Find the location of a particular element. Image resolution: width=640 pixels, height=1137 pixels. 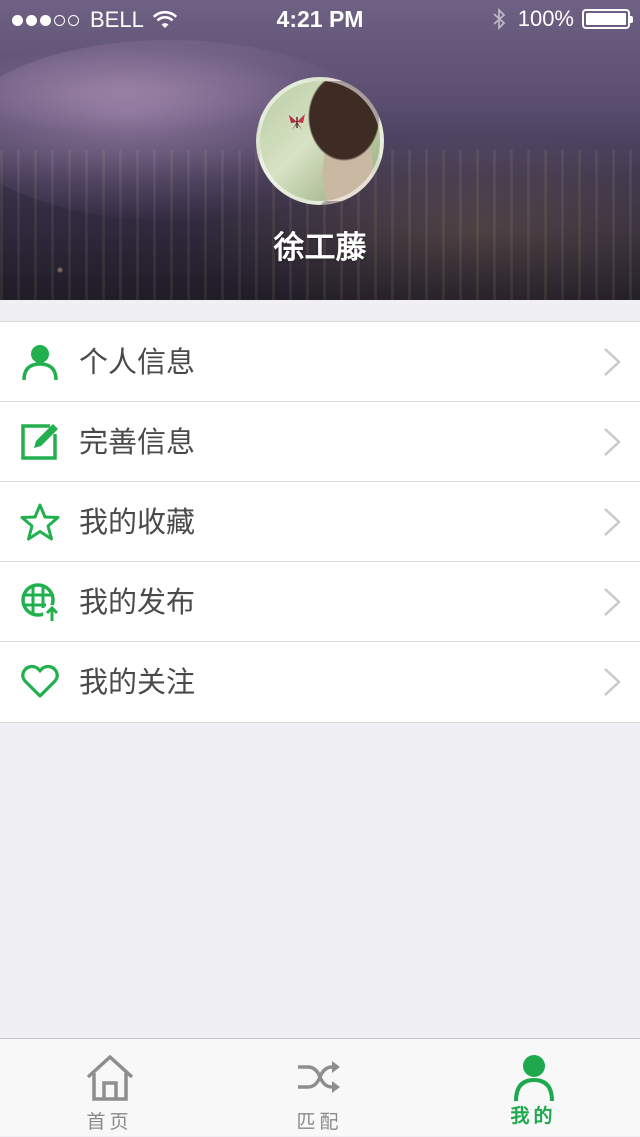

menu-item-label: 完善信息 is located at coordinates (137, 442).